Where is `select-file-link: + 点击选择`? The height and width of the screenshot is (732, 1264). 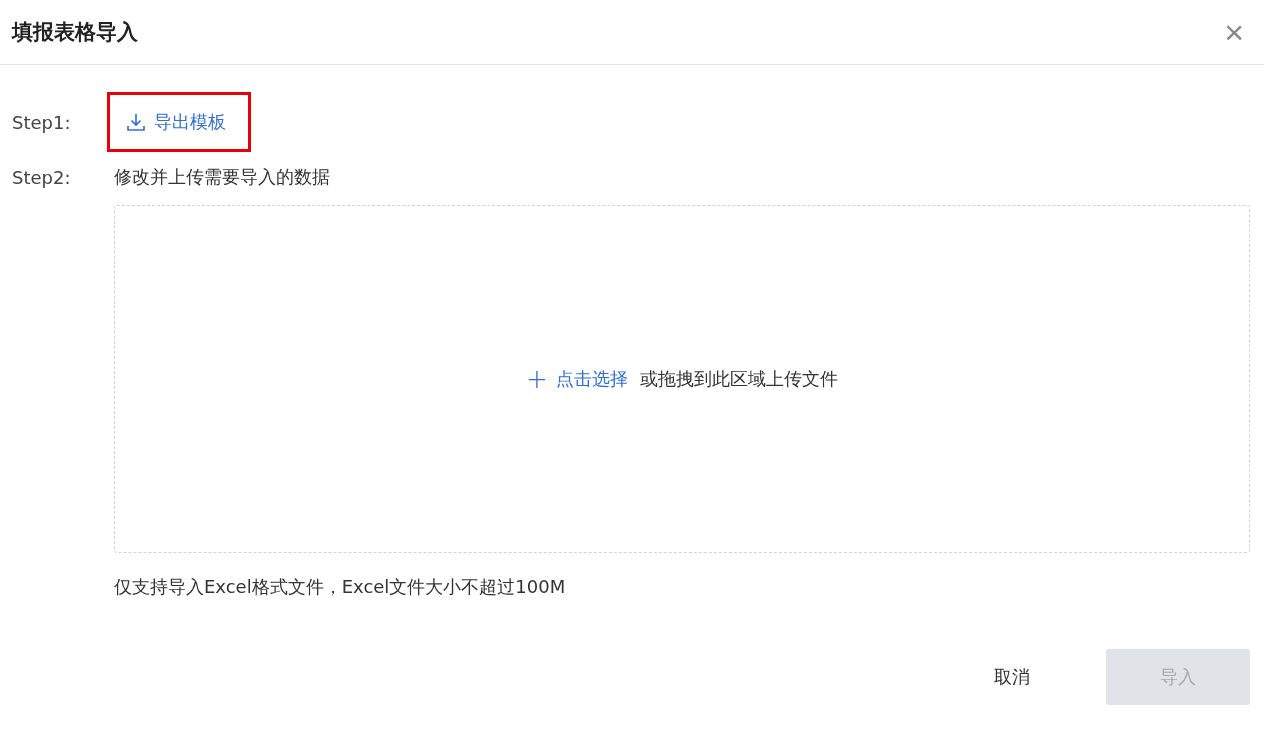
select-file-link: + 点击选择 is located at coordinates (577, 379).